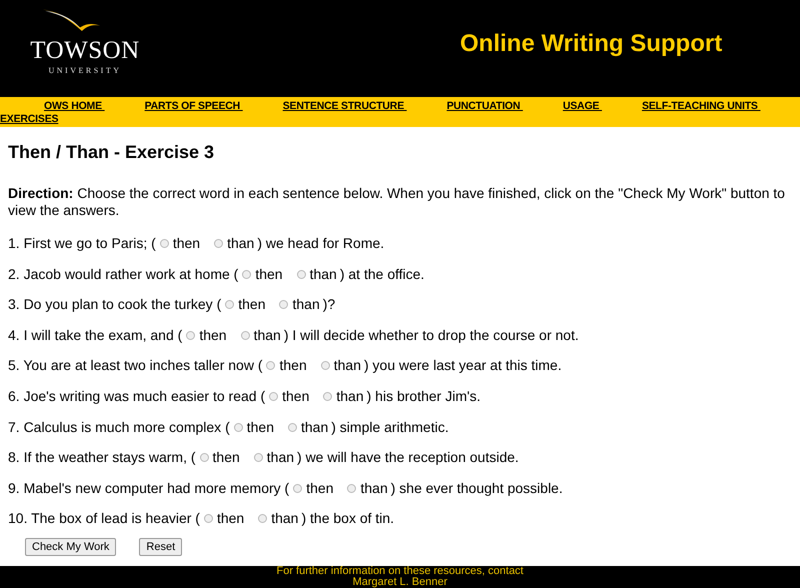 Image resolution: width=800 pixels, height=588 pixels. What do you see at coordinates (102, 457) in the screenshot?
I see `question-text: 8. If the weather stays warm, (` at bounding box center [102, 457].